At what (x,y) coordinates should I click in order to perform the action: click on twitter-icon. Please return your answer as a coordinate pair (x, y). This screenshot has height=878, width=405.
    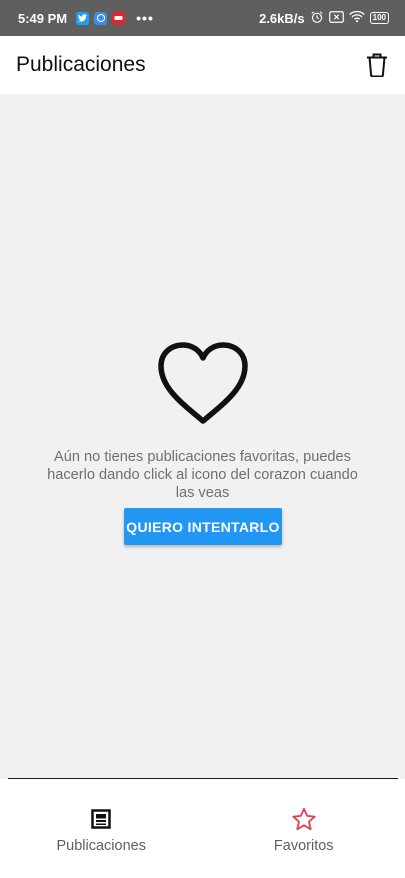
    Looking at the image, I should click on (83, 18).